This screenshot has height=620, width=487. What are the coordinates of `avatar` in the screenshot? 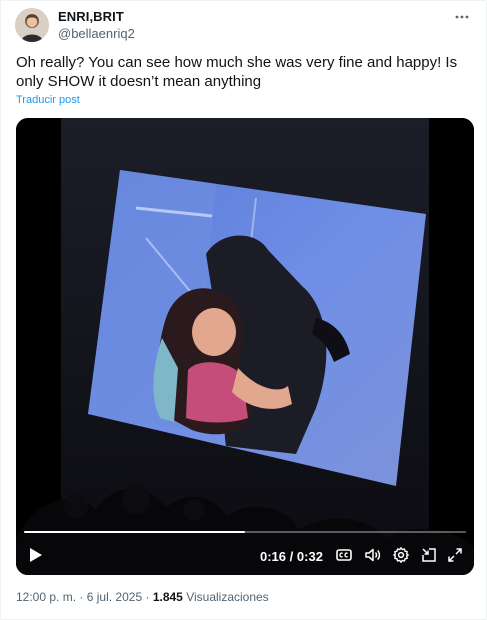 It's located at (32, 25).